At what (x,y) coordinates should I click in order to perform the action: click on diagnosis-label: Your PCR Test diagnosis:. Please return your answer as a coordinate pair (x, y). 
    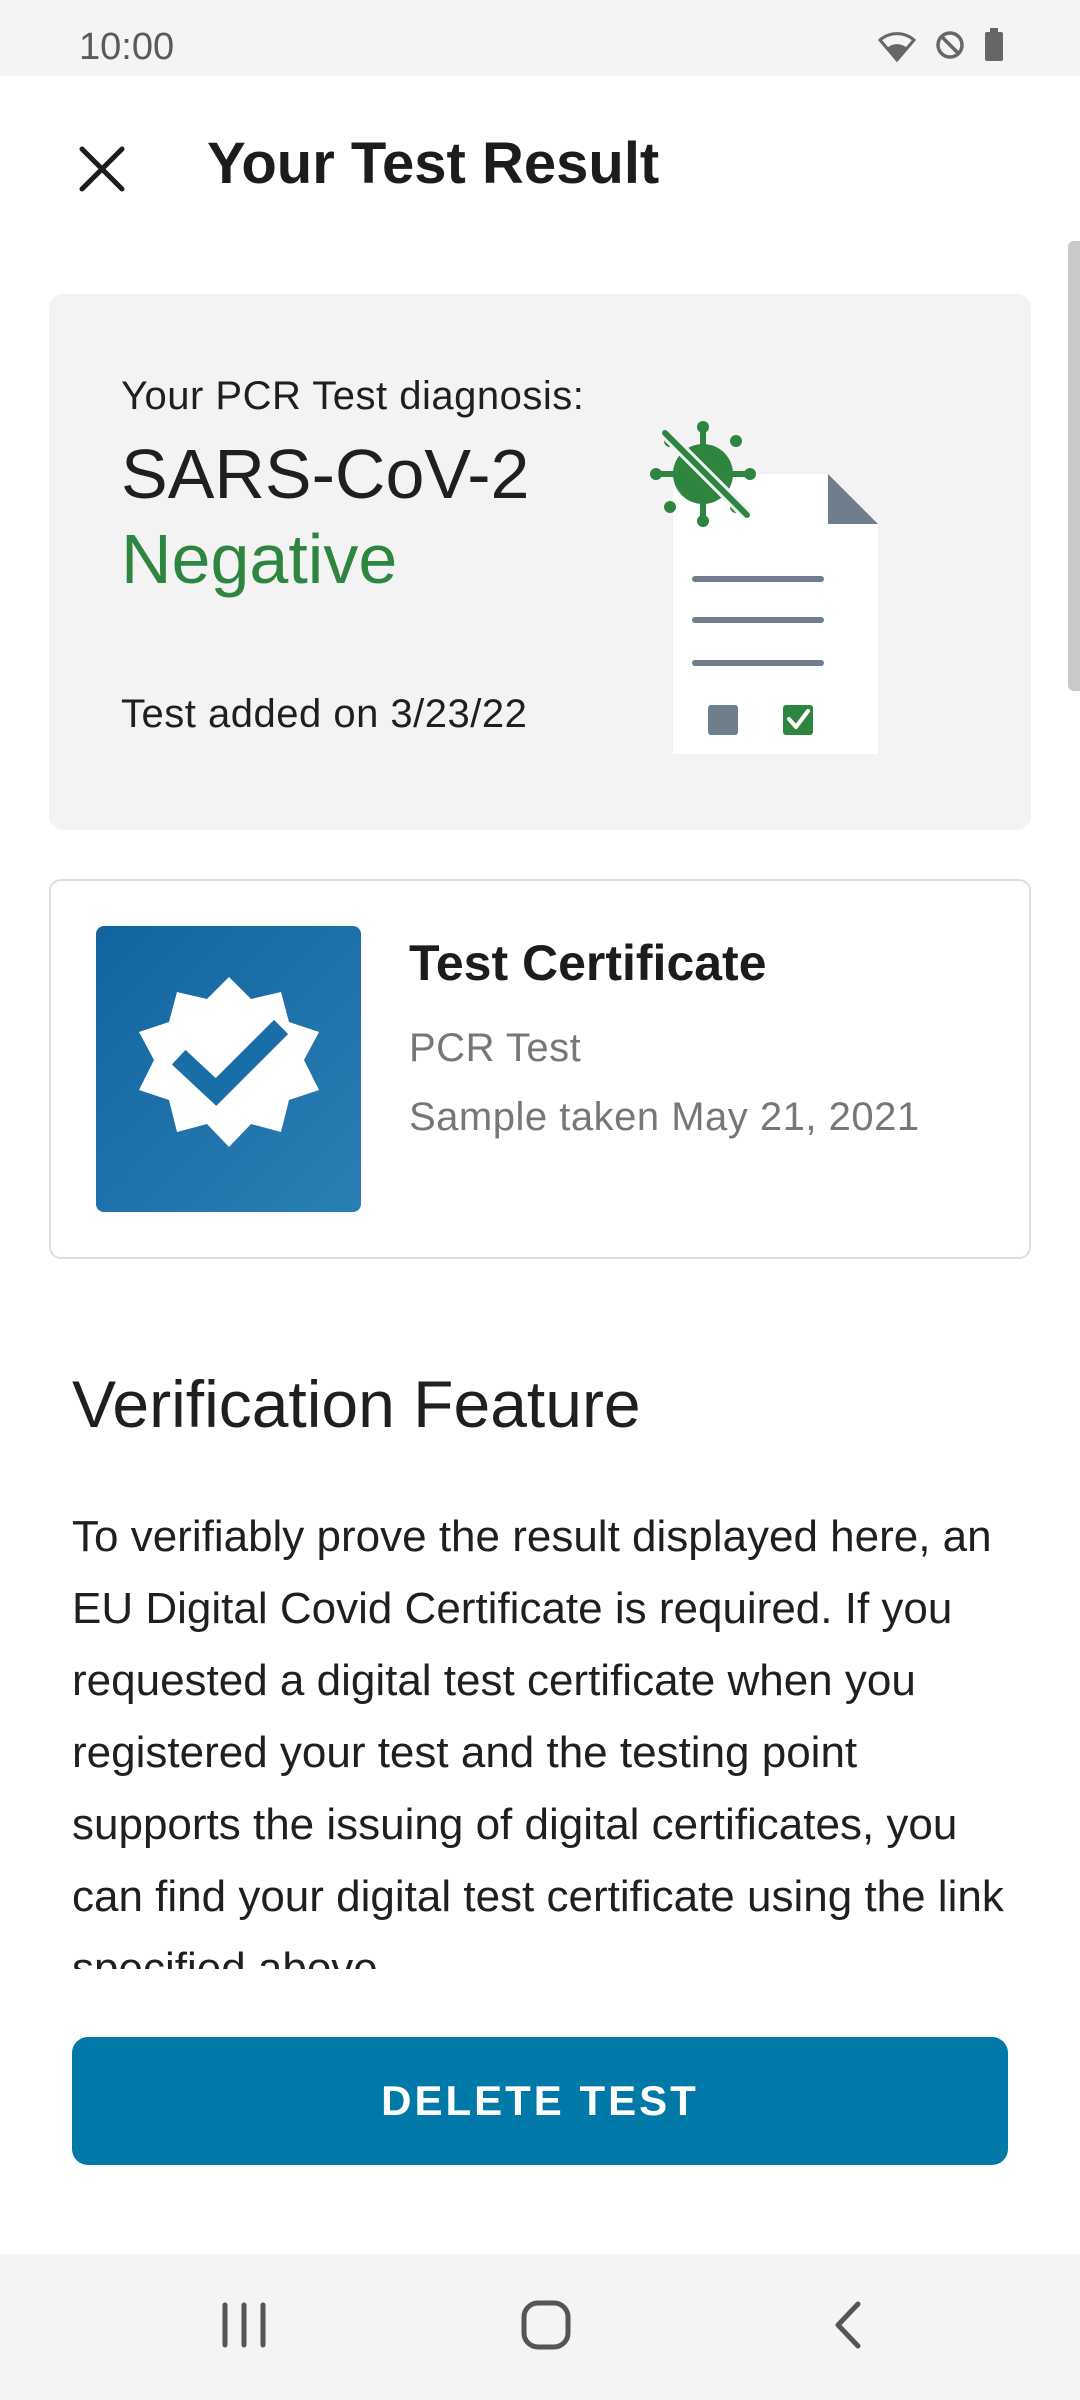
    Looking at the image, I should click on (353, 396).